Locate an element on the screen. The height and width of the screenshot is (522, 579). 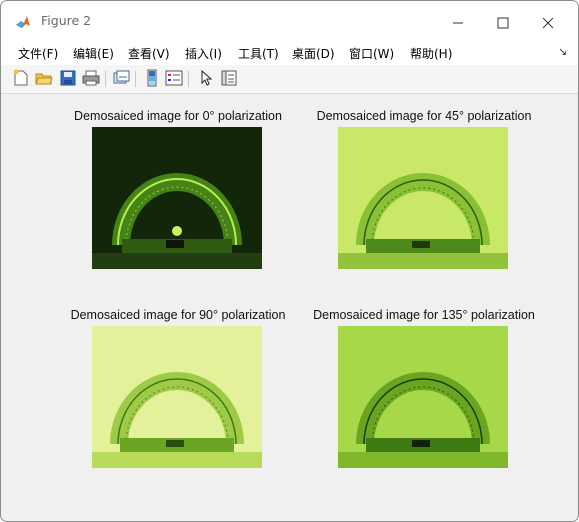
menu-edit: 编辑(E) is located at coordinates (93, 53).